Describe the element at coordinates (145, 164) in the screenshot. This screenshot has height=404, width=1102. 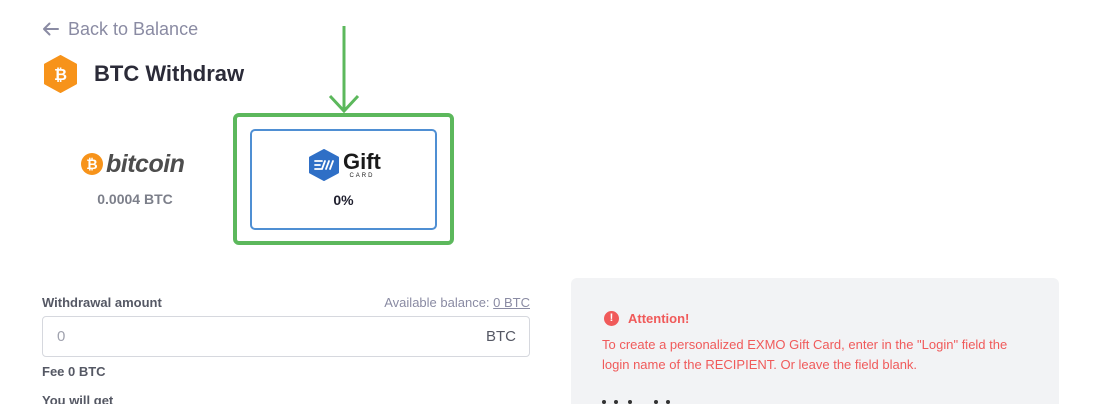
I see `bitcoin-logo-text: bitcoin` at that location.